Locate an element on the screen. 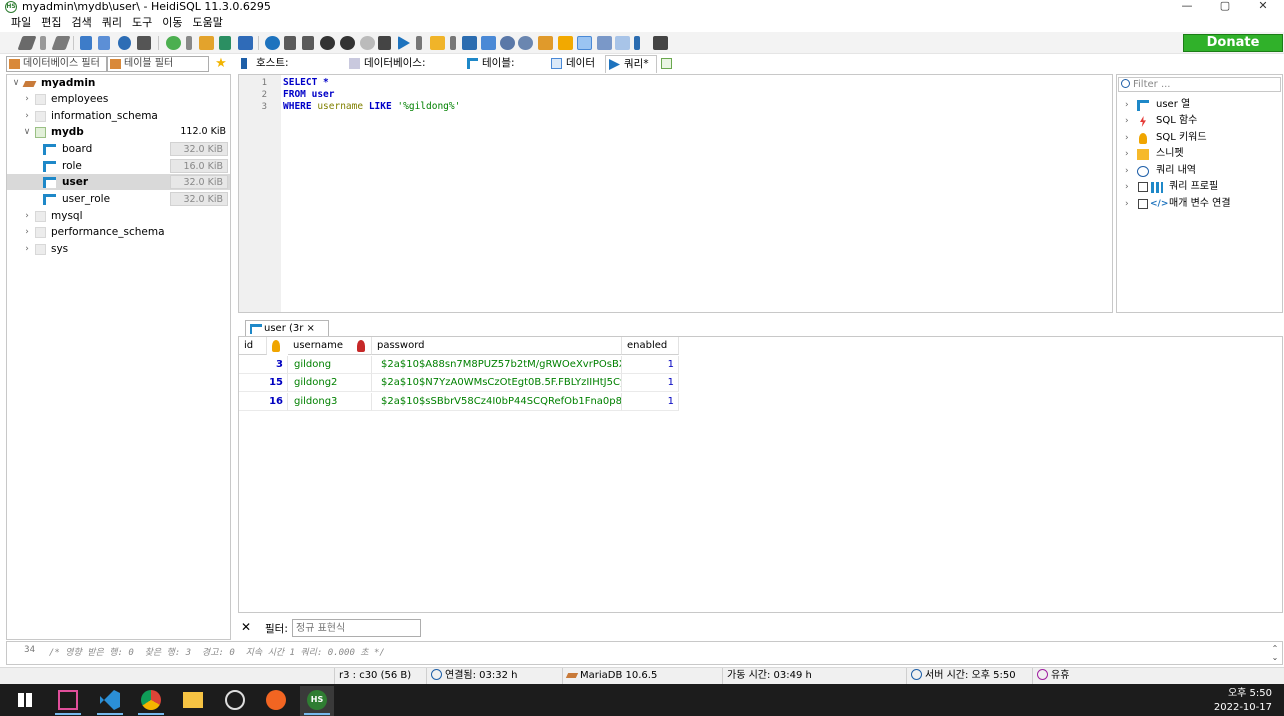 The height and width of the screenshot is (716, 1284). post-icon is located at coordinates (367, 43).